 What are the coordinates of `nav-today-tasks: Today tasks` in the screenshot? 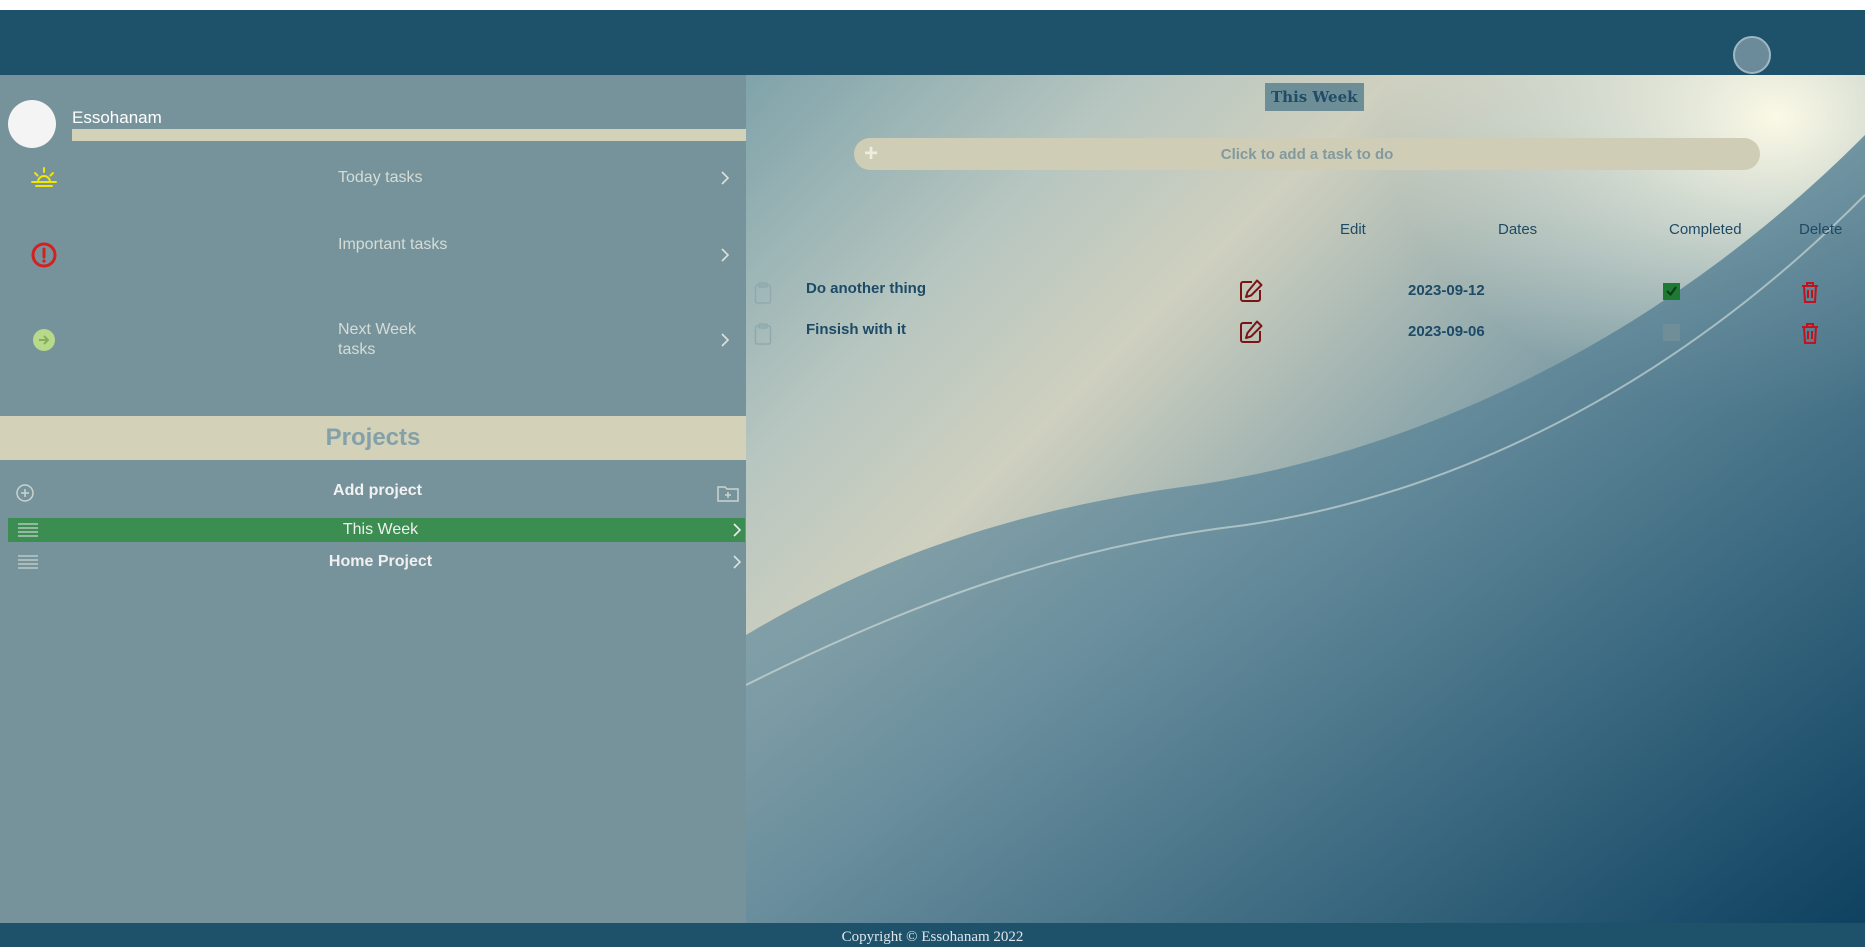 It's located at (373, 178).